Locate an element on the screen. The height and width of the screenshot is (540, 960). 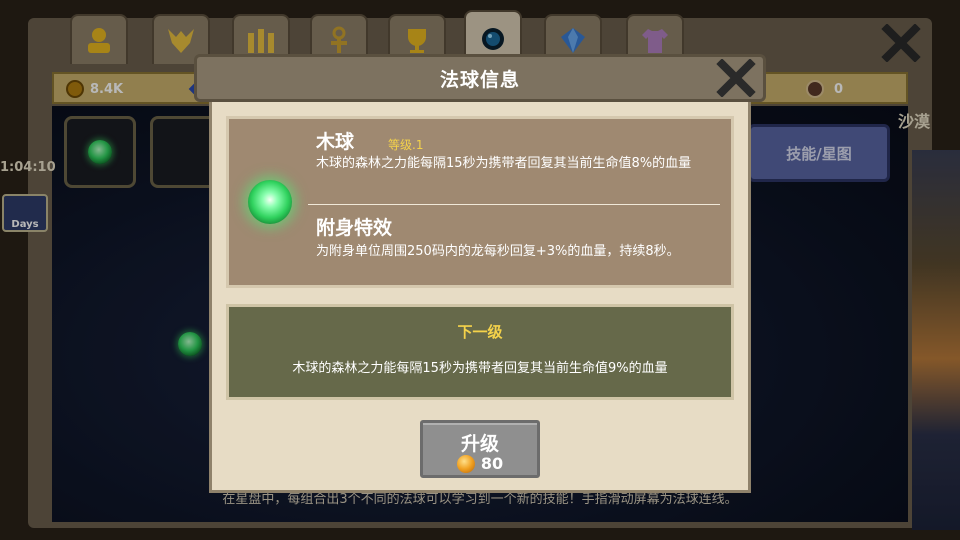
next-level-description: 木球的森林之力能每隔15秒为携带者回复其当前生命值9%的血量 is located at coordinates (480, 368).